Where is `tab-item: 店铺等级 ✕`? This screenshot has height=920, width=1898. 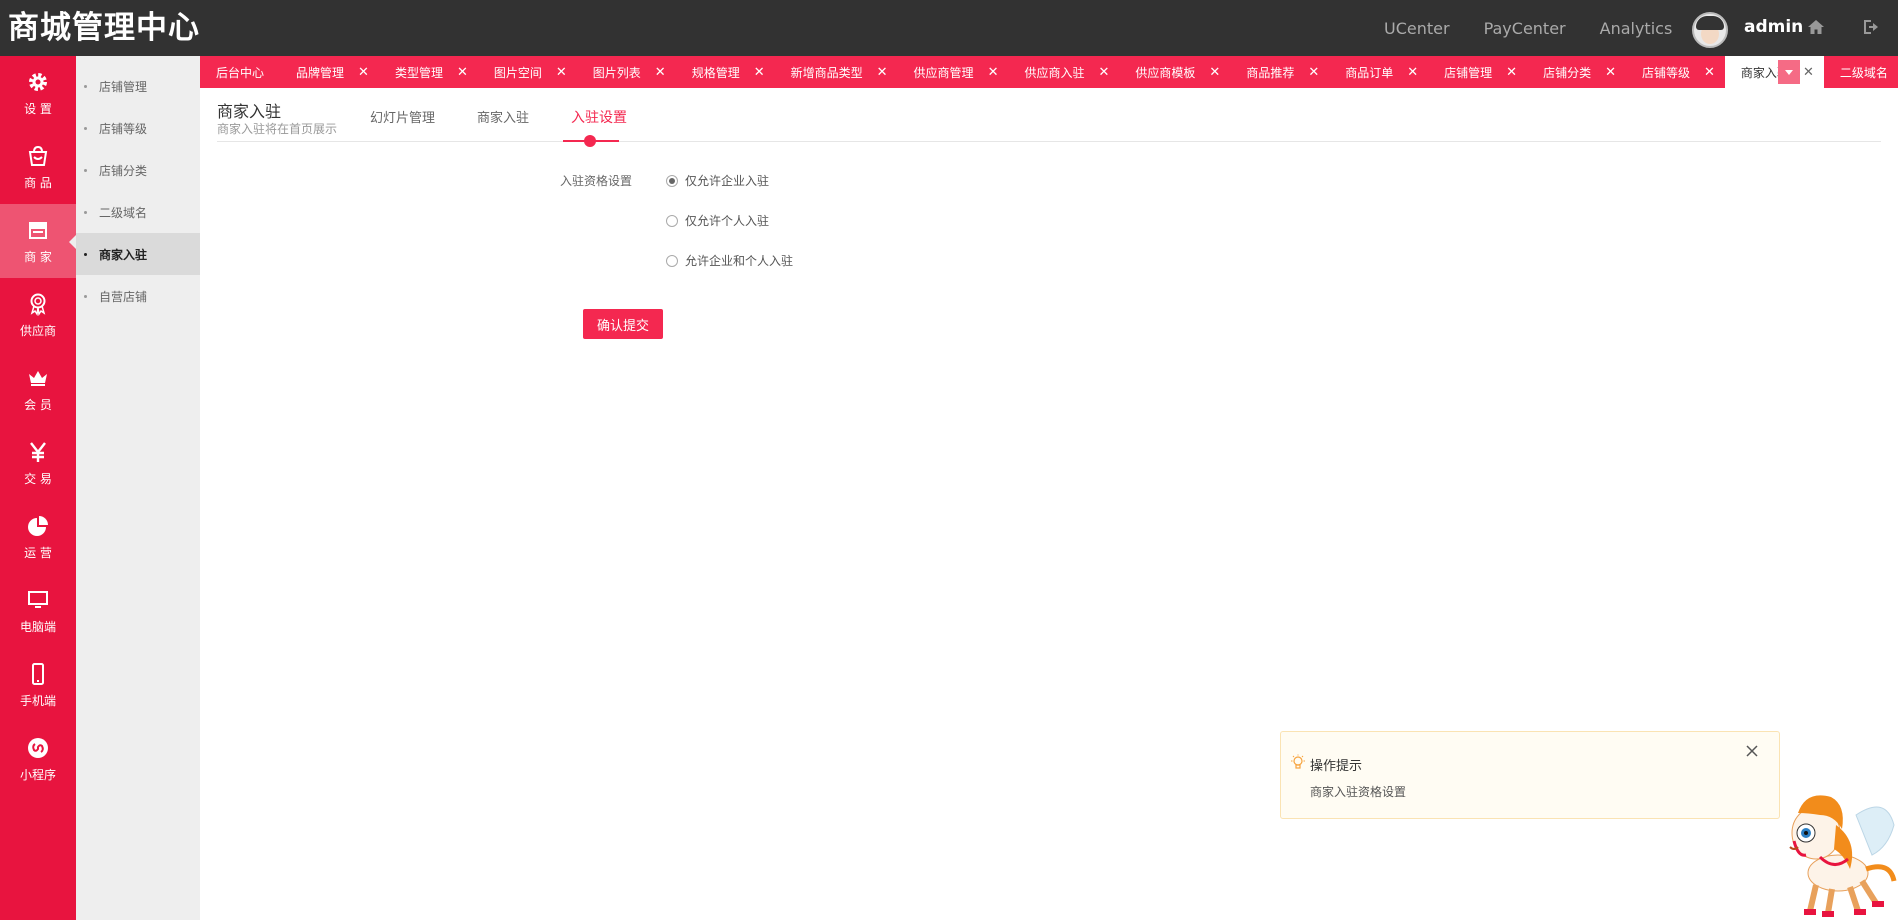
tab-item: 店铺等级 ✕ is located at coordinates (1675, 72).